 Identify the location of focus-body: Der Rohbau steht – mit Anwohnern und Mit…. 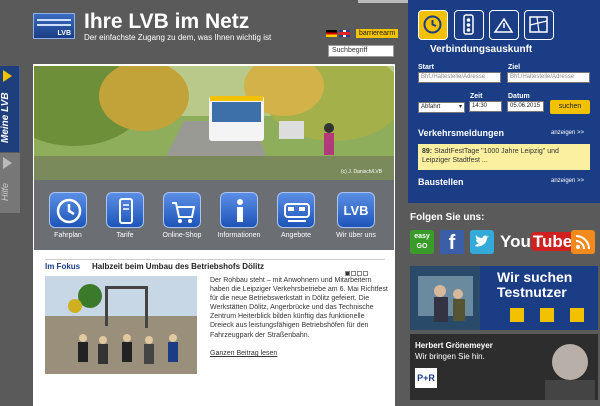
(299, 308).